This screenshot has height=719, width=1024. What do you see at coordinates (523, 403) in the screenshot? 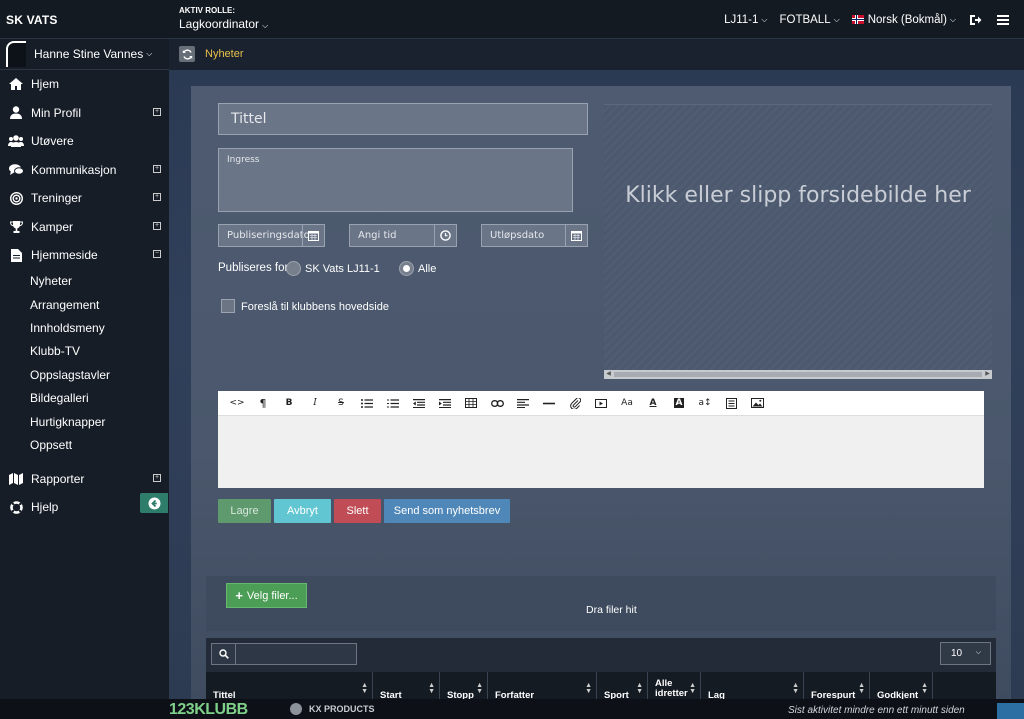
I see `align-icon` at bounding box center [523, 403].